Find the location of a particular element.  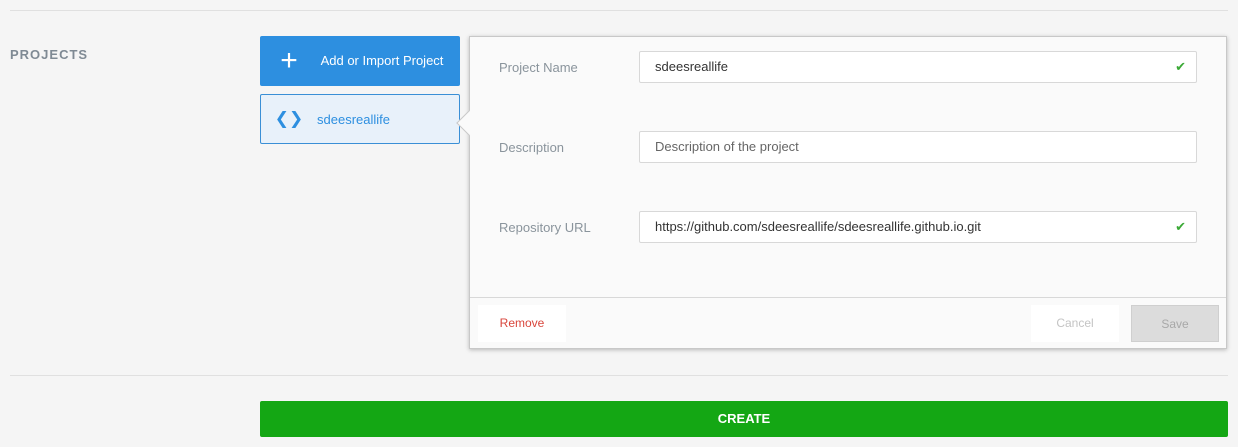

description-input: Description of the project is located at coordinates (918, 147).